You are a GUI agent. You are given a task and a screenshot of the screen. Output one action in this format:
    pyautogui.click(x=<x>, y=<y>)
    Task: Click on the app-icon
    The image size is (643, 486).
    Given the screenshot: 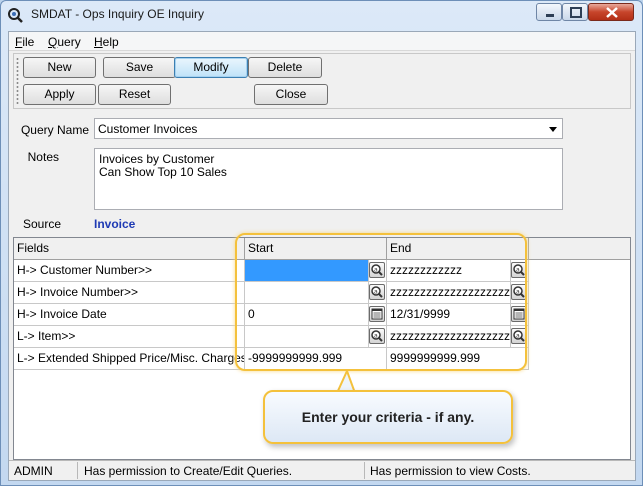 What is the action you would take?
    pyautogui.click(x=15, y=15)
    